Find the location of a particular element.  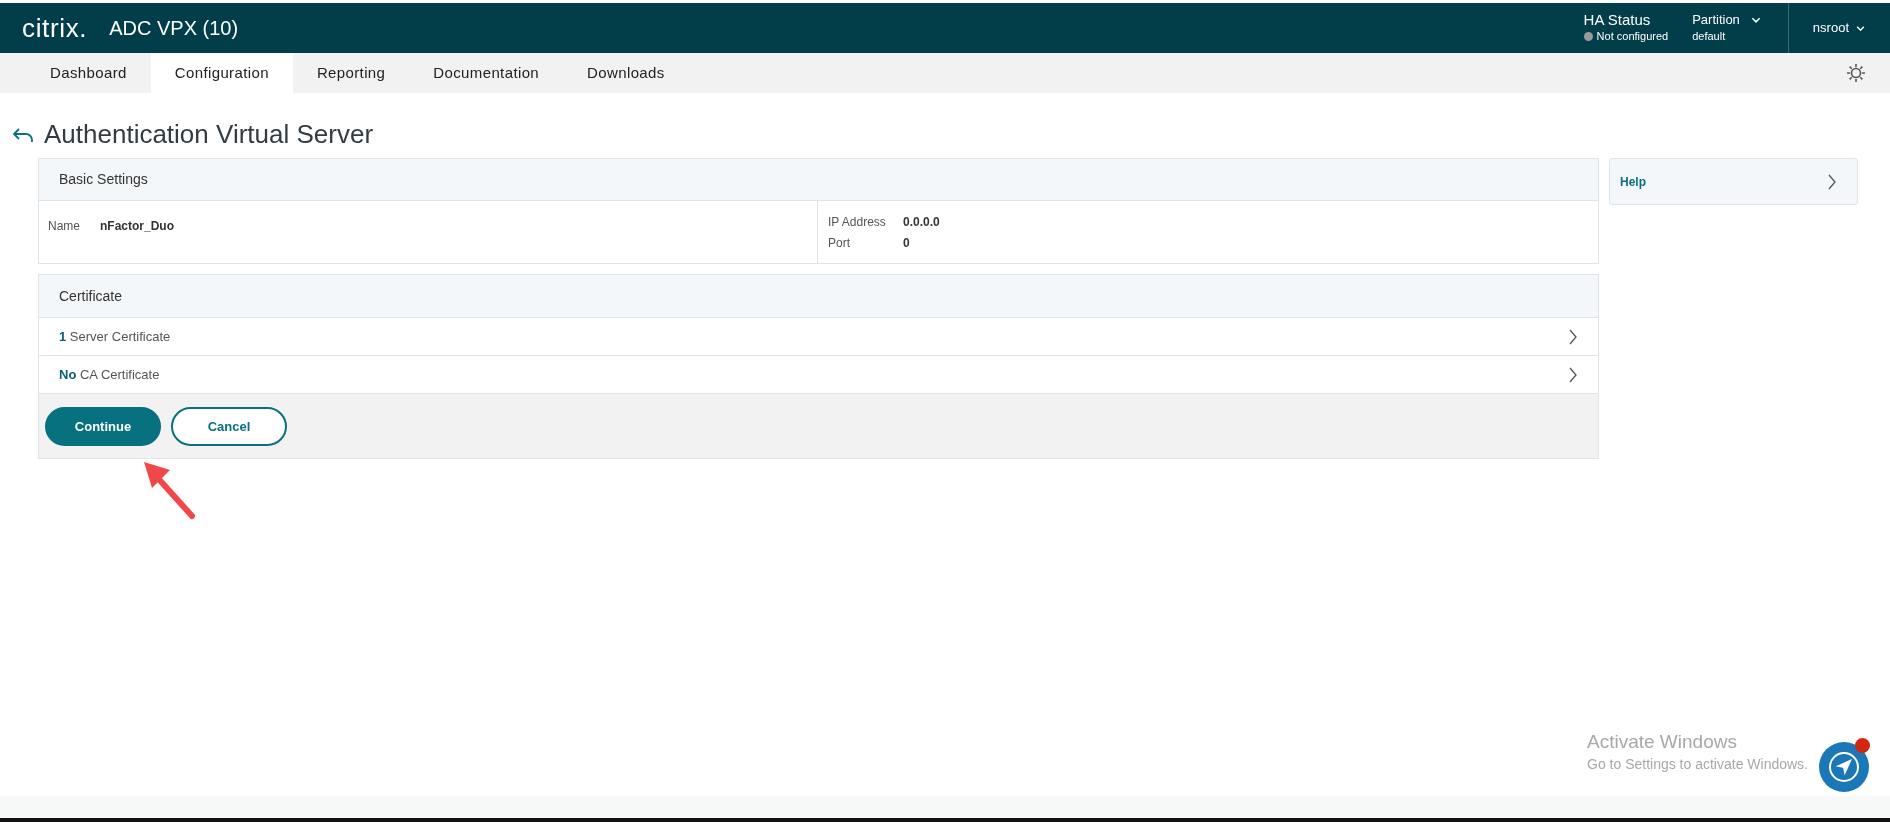

certificate-label: 1 Server Certificate is located at coordinates (115, 336).